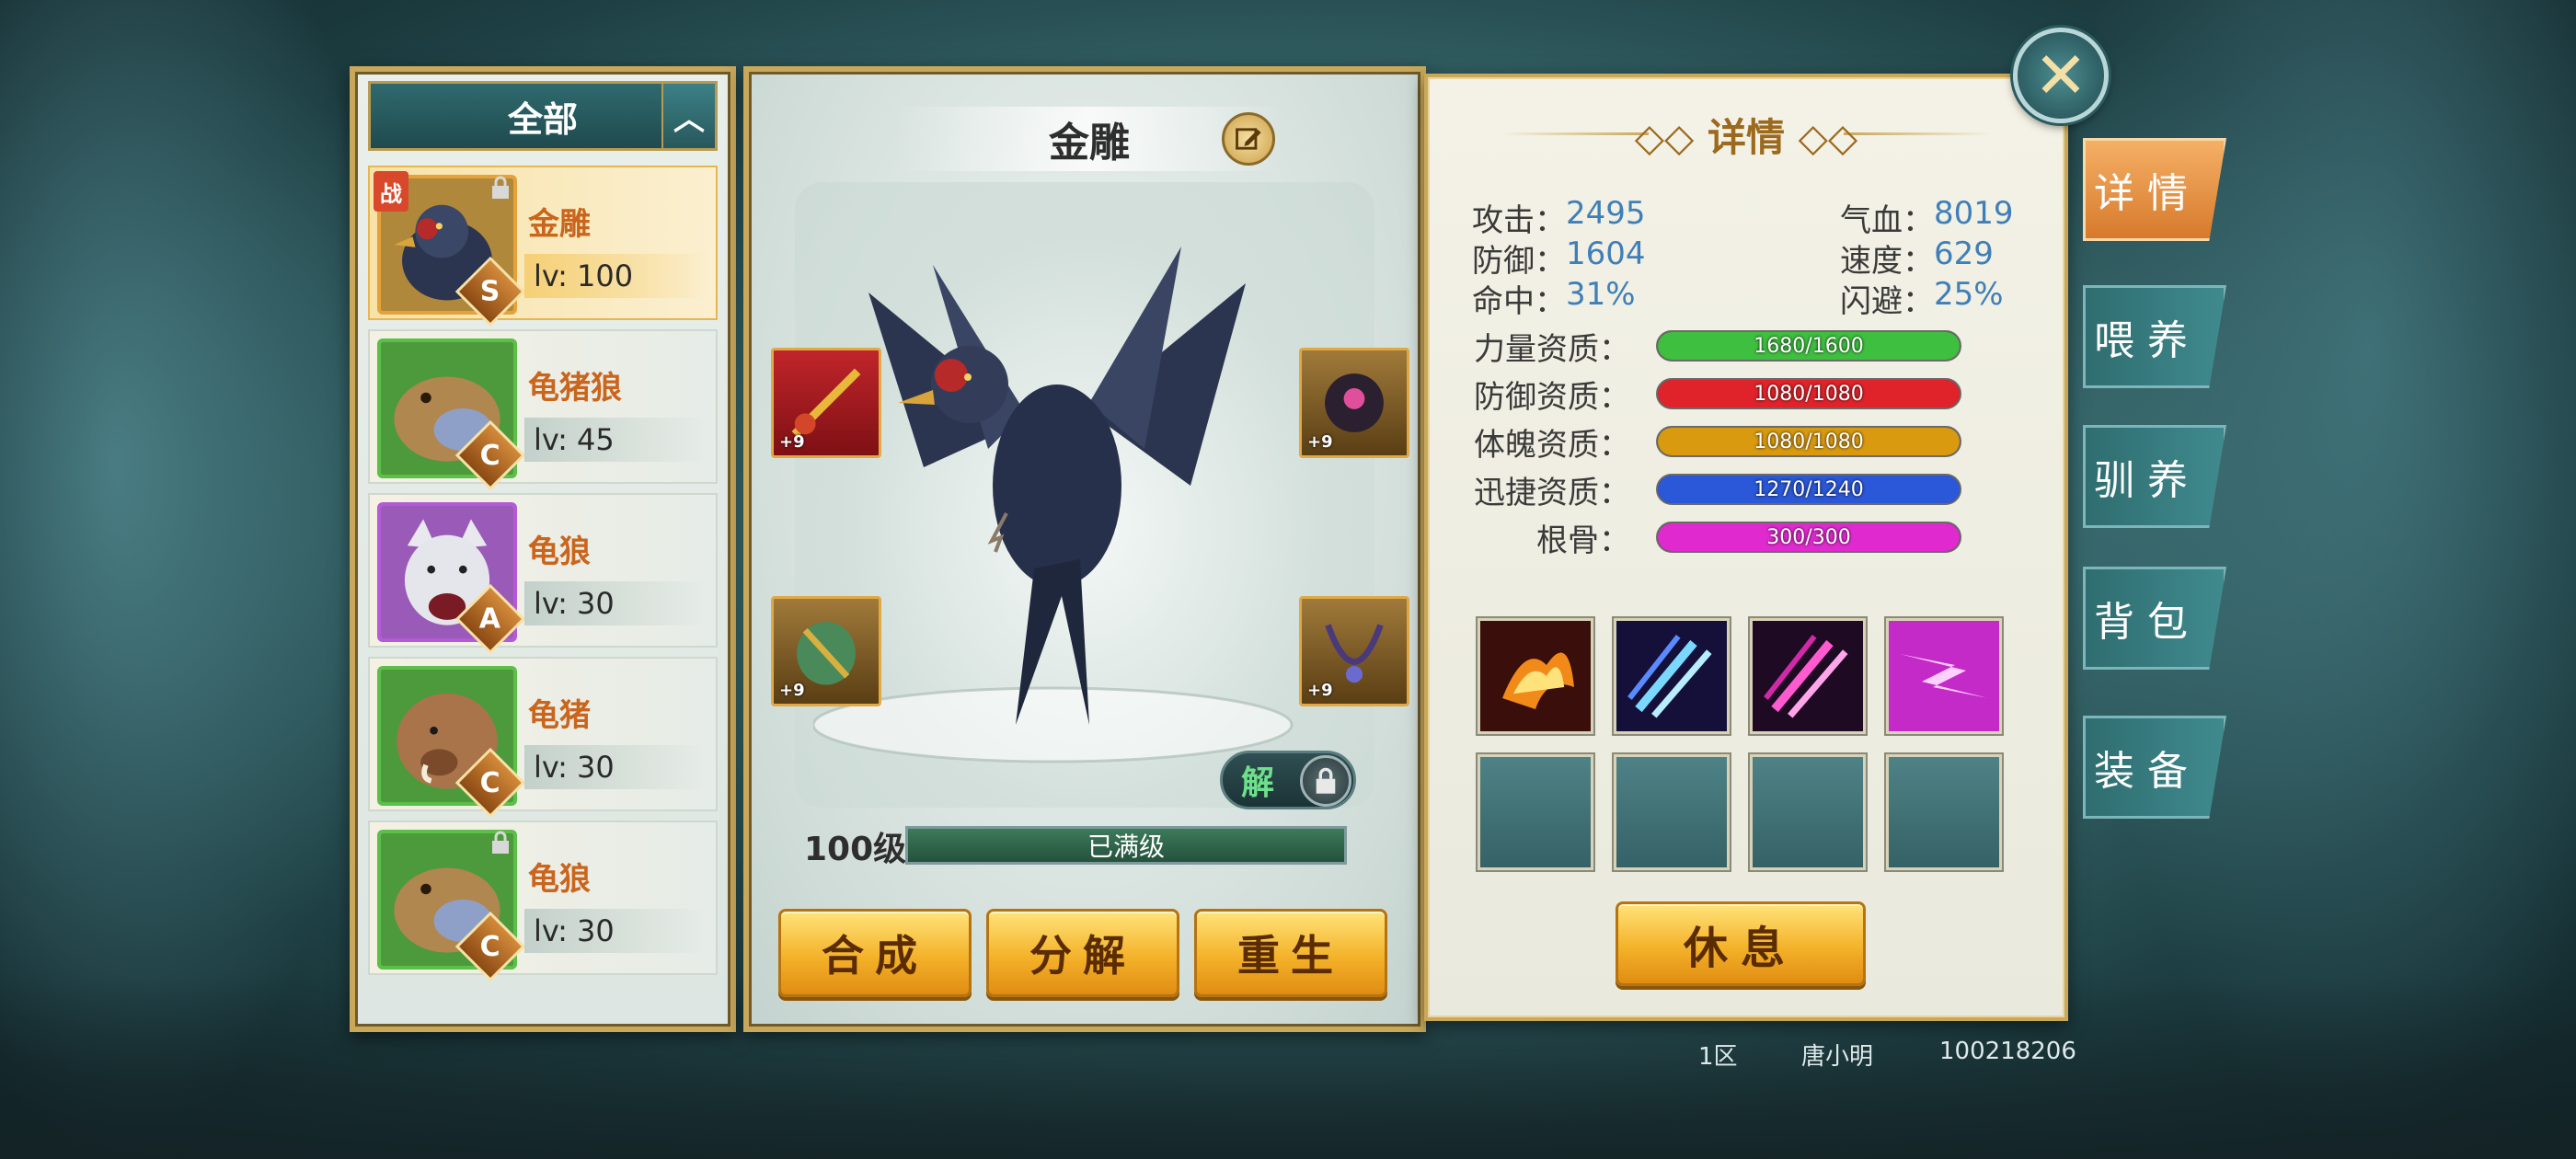 The width and height of the screenshot is (2576, 1159). I want to click on defense-value: 1604, so click(1606, 253).